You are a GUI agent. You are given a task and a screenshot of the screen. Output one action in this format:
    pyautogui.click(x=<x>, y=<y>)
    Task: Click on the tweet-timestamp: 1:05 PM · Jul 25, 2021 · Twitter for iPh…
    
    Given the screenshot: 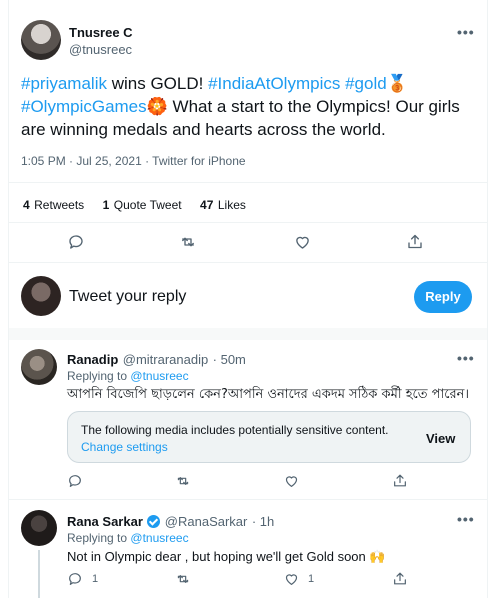 What is the action you would take?
    pyautogui.click(x=133, y=161)
    